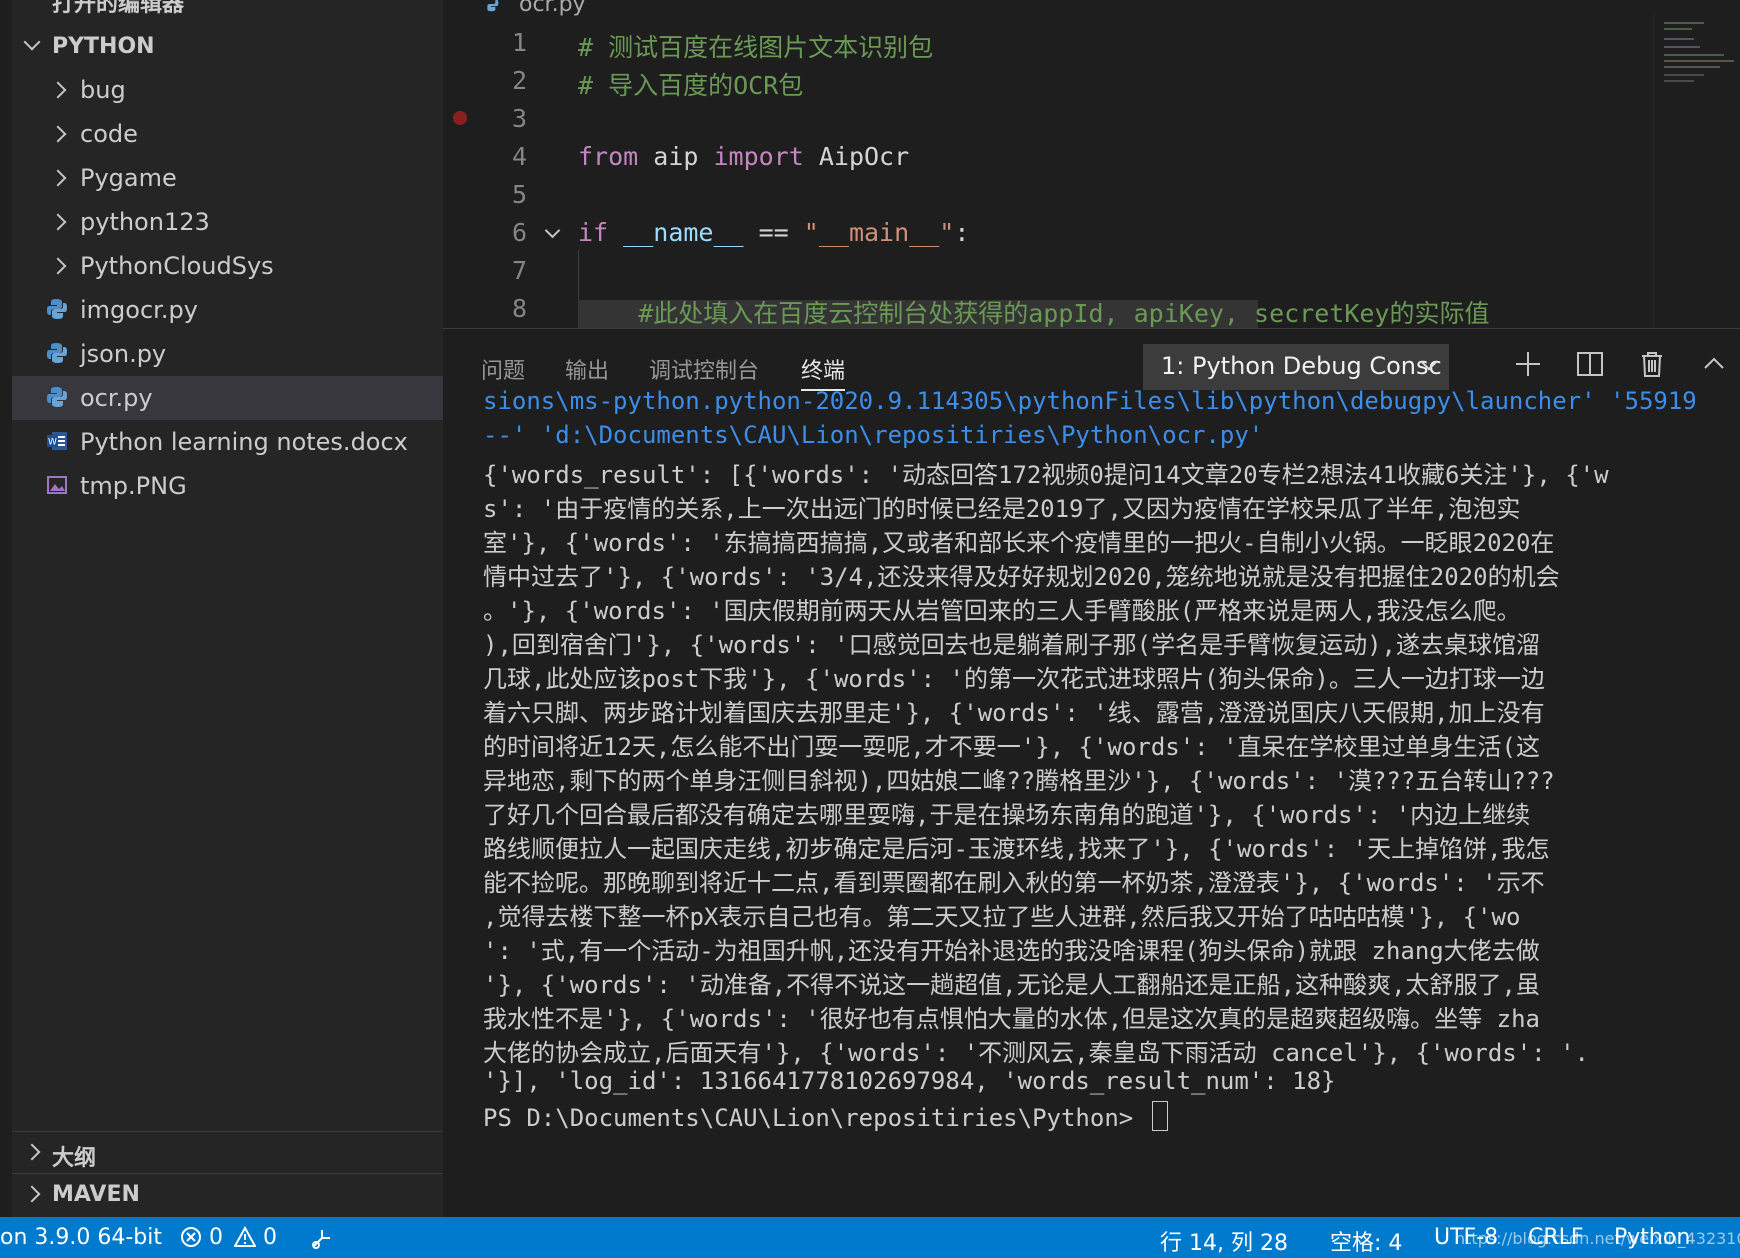 The height and width of the screenshot is (1258, 1740). Describe the element at coordinates (128, 178) in the screenshot. I see `folder-label: Pygame` at that location.